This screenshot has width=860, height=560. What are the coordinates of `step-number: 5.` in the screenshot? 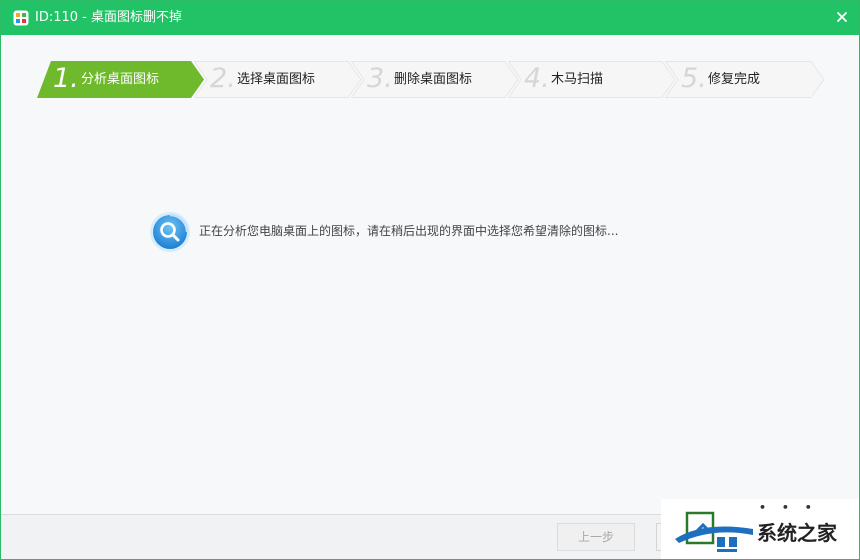 It's located at (694, 78).